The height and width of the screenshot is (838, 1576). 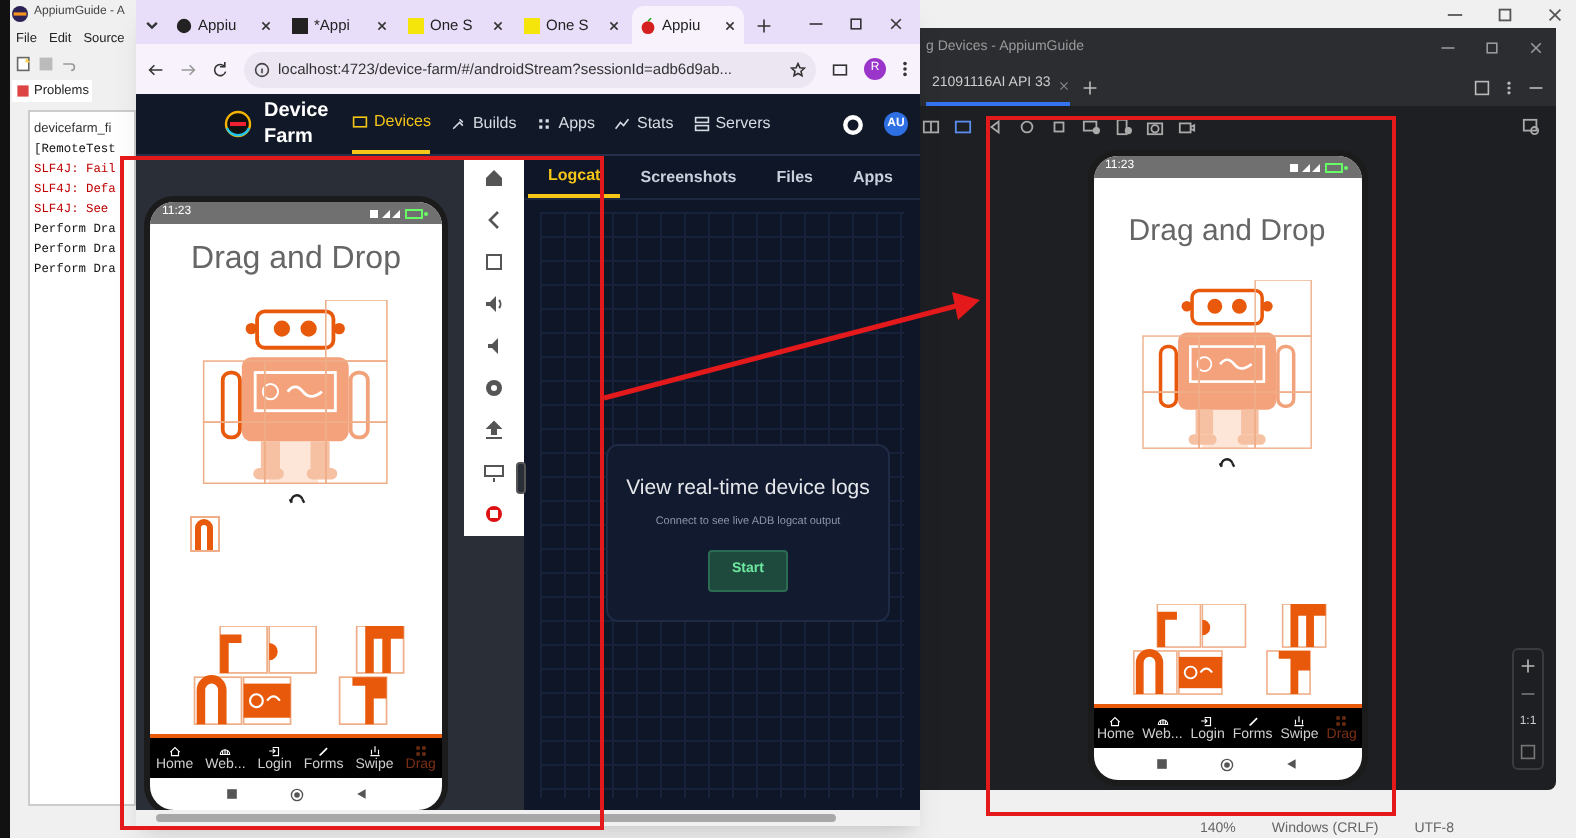 I want to click on star-icon, so click(x=798, y=69).